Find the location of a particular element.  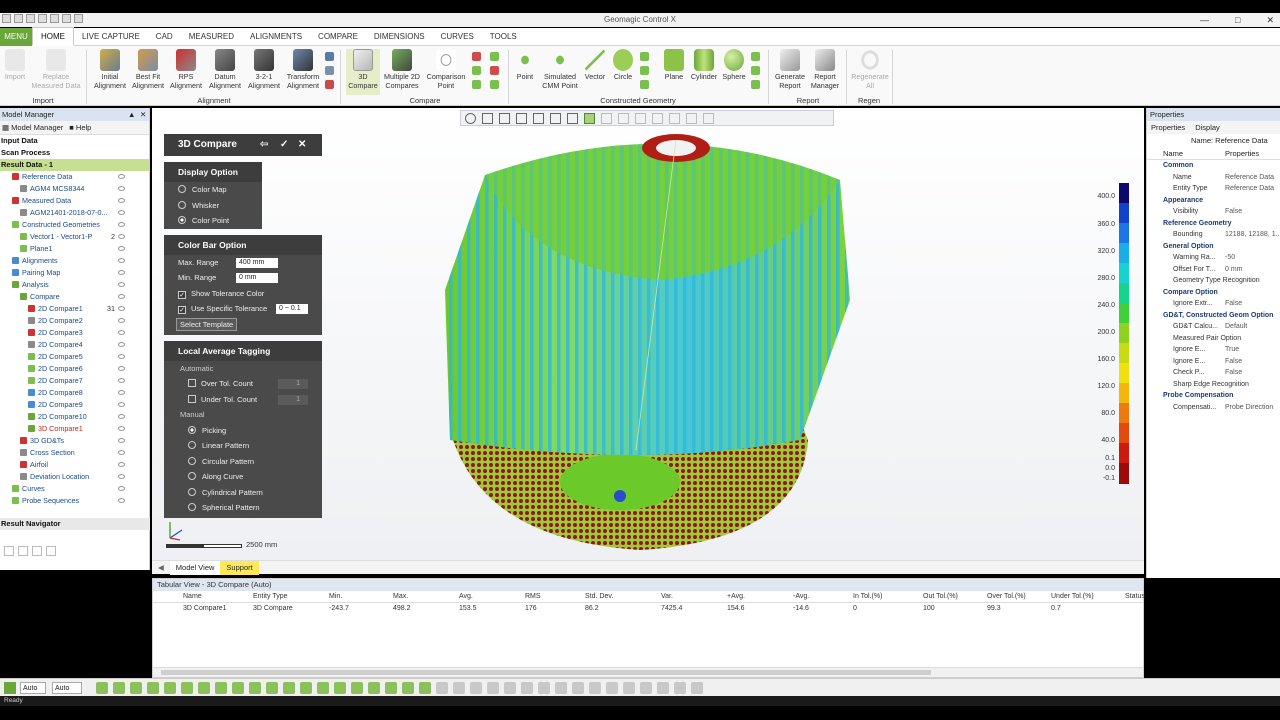

column-header: Over Tol.(%) is located at coordinates (1006, 597).